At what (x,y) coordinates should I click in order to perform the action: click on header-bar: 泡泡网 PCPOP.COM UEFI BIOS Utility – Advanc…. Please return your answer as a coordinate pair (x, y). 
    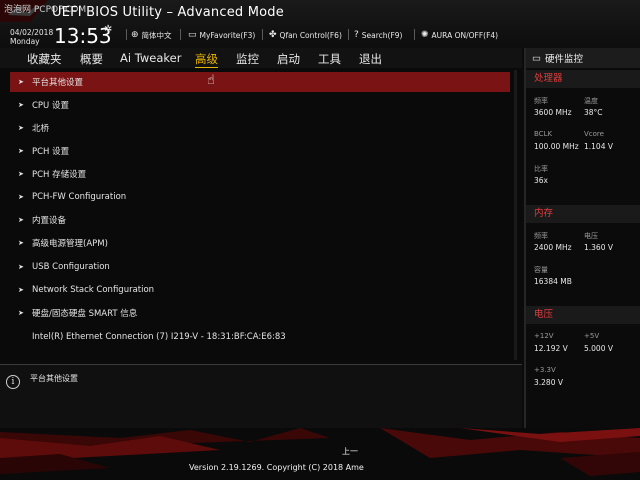
    Looking at the image, I should click on (320, 24).